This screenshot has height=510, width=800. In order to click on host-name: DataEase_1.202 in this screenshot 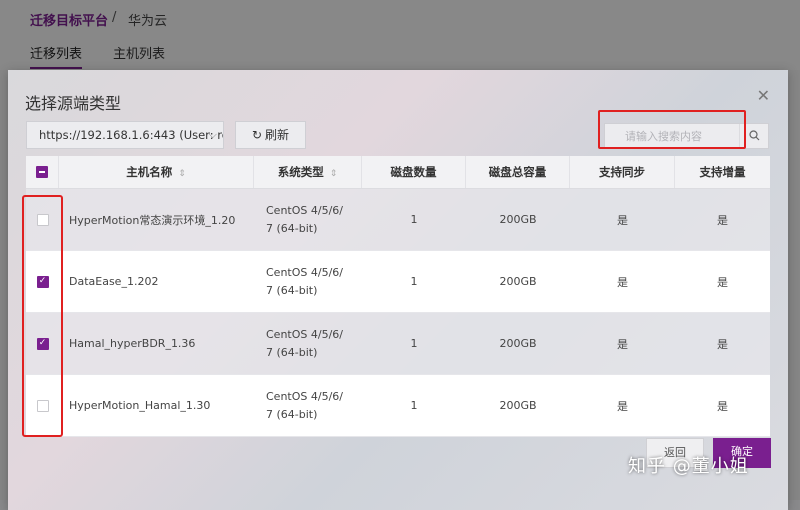, I will do `click(114, 281)`.